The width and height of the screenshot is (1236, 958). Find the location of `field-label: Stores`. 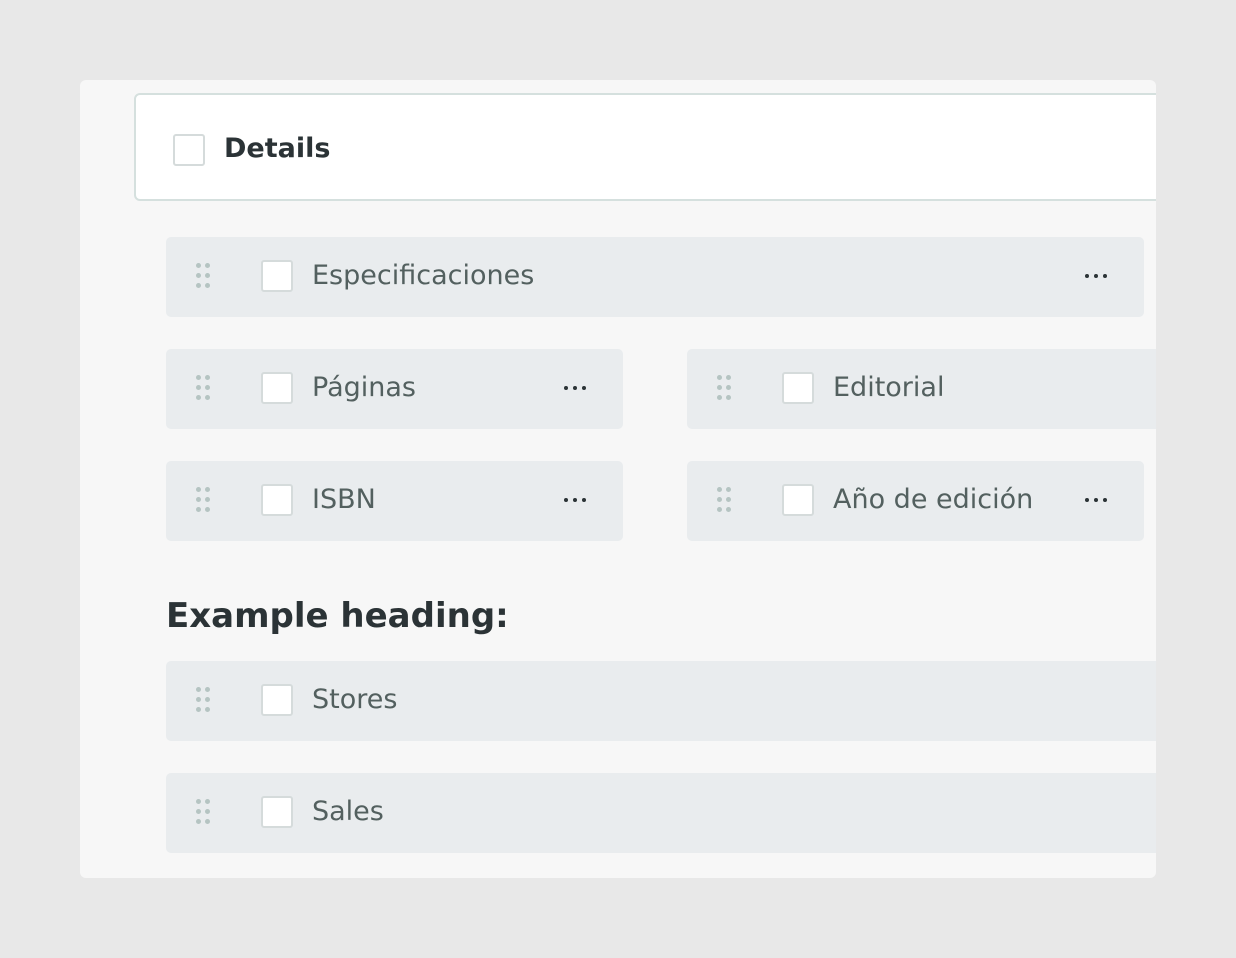

field-label: Stores is located at coordinates (355, 699).